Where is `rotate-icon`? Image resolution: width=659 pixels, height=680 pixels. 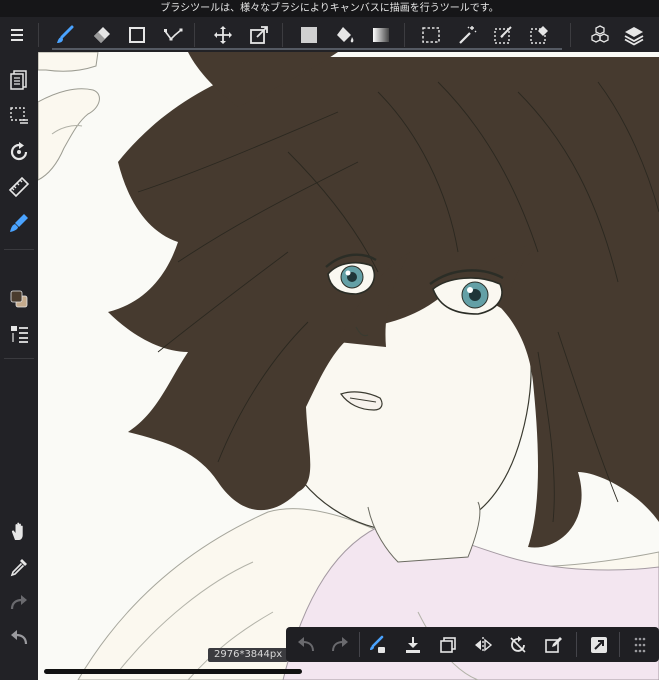
rotate-icon is located at coordinates (19, 152).